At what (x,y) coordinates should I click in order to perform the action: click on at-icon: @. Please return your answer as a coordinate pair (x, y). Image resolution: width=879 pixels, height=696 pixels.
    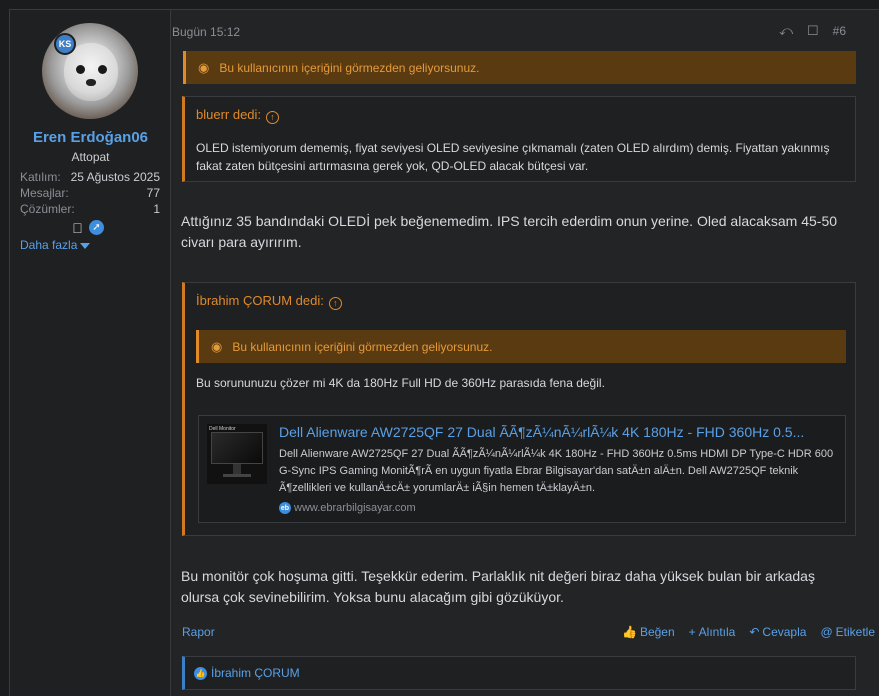
    Looking at the image, I should click on (826, 632).